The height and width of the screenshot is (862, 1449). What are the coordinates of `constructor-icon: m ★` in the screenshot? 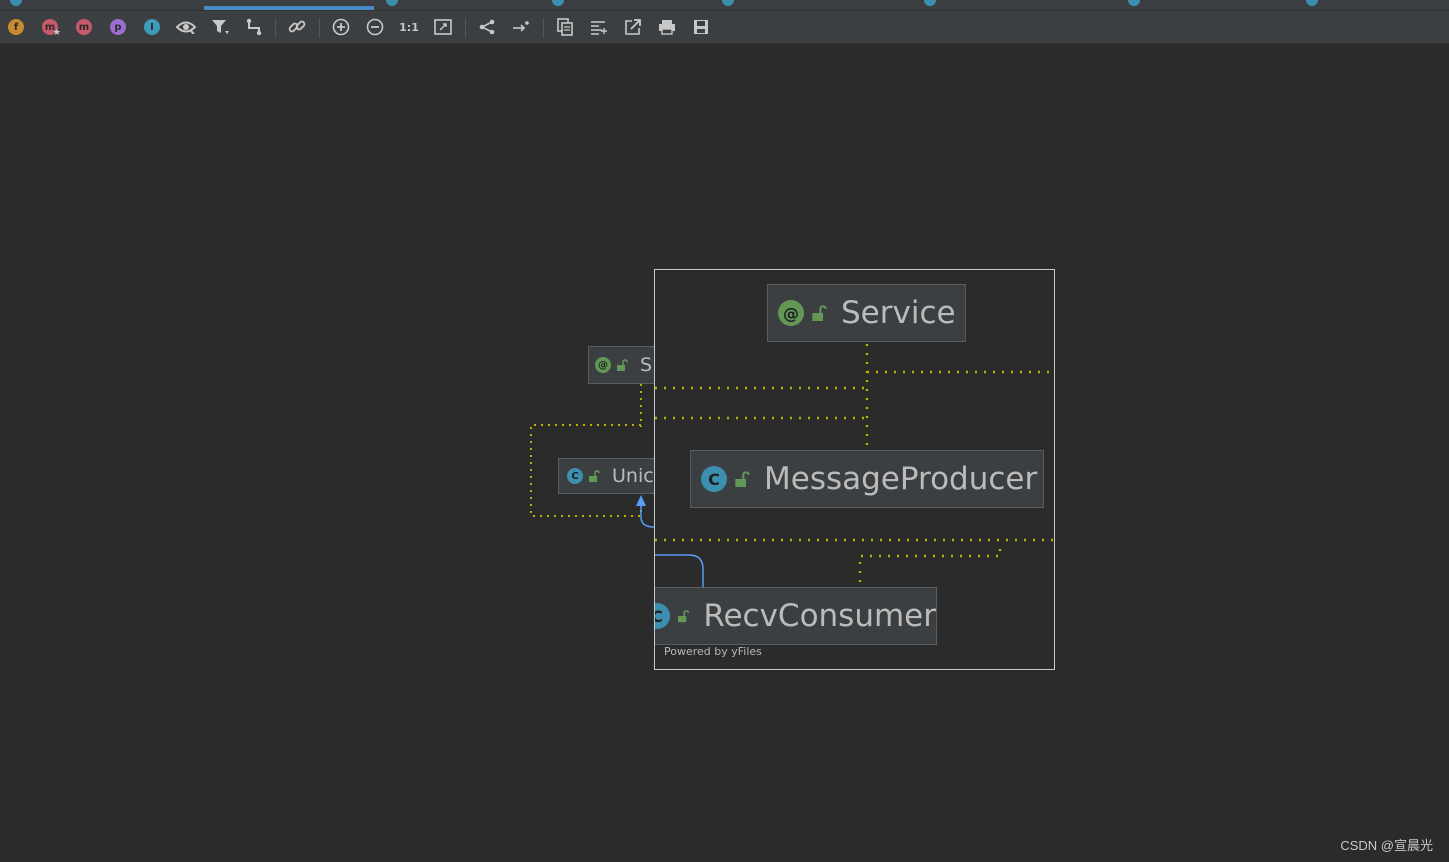 It's located at (51, 28).